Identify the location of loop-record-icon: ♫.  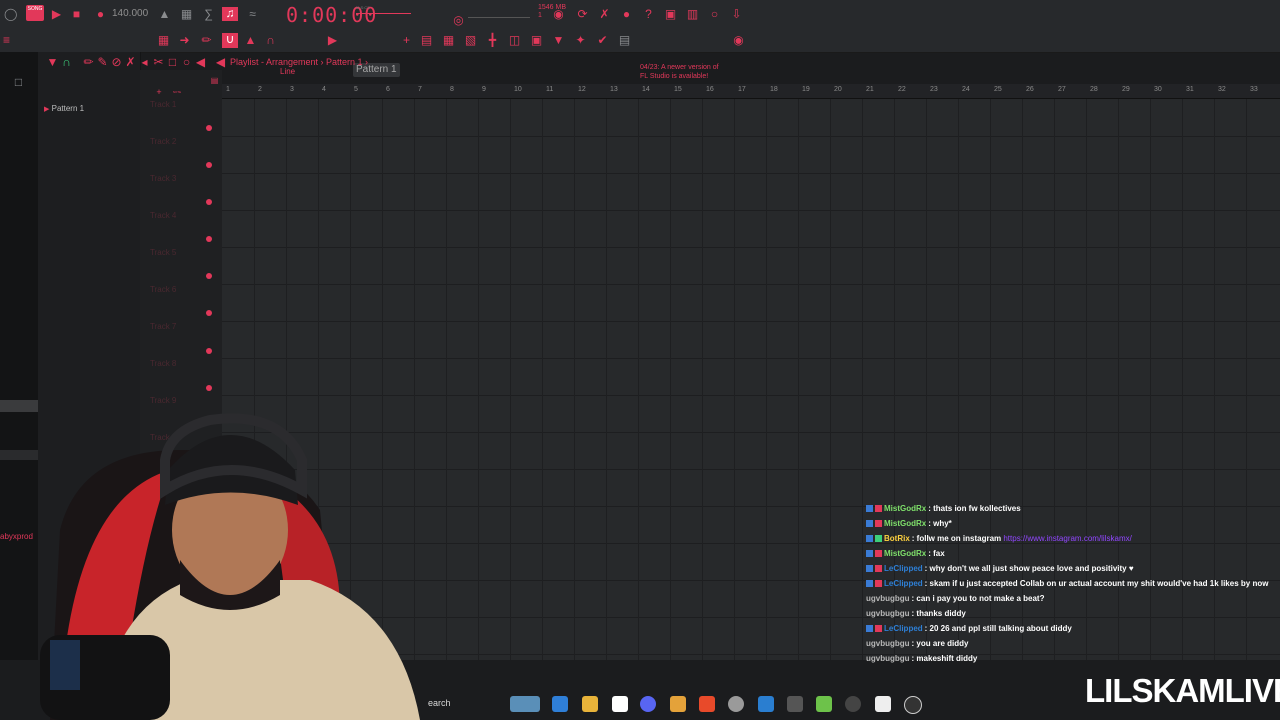
(230, 14).